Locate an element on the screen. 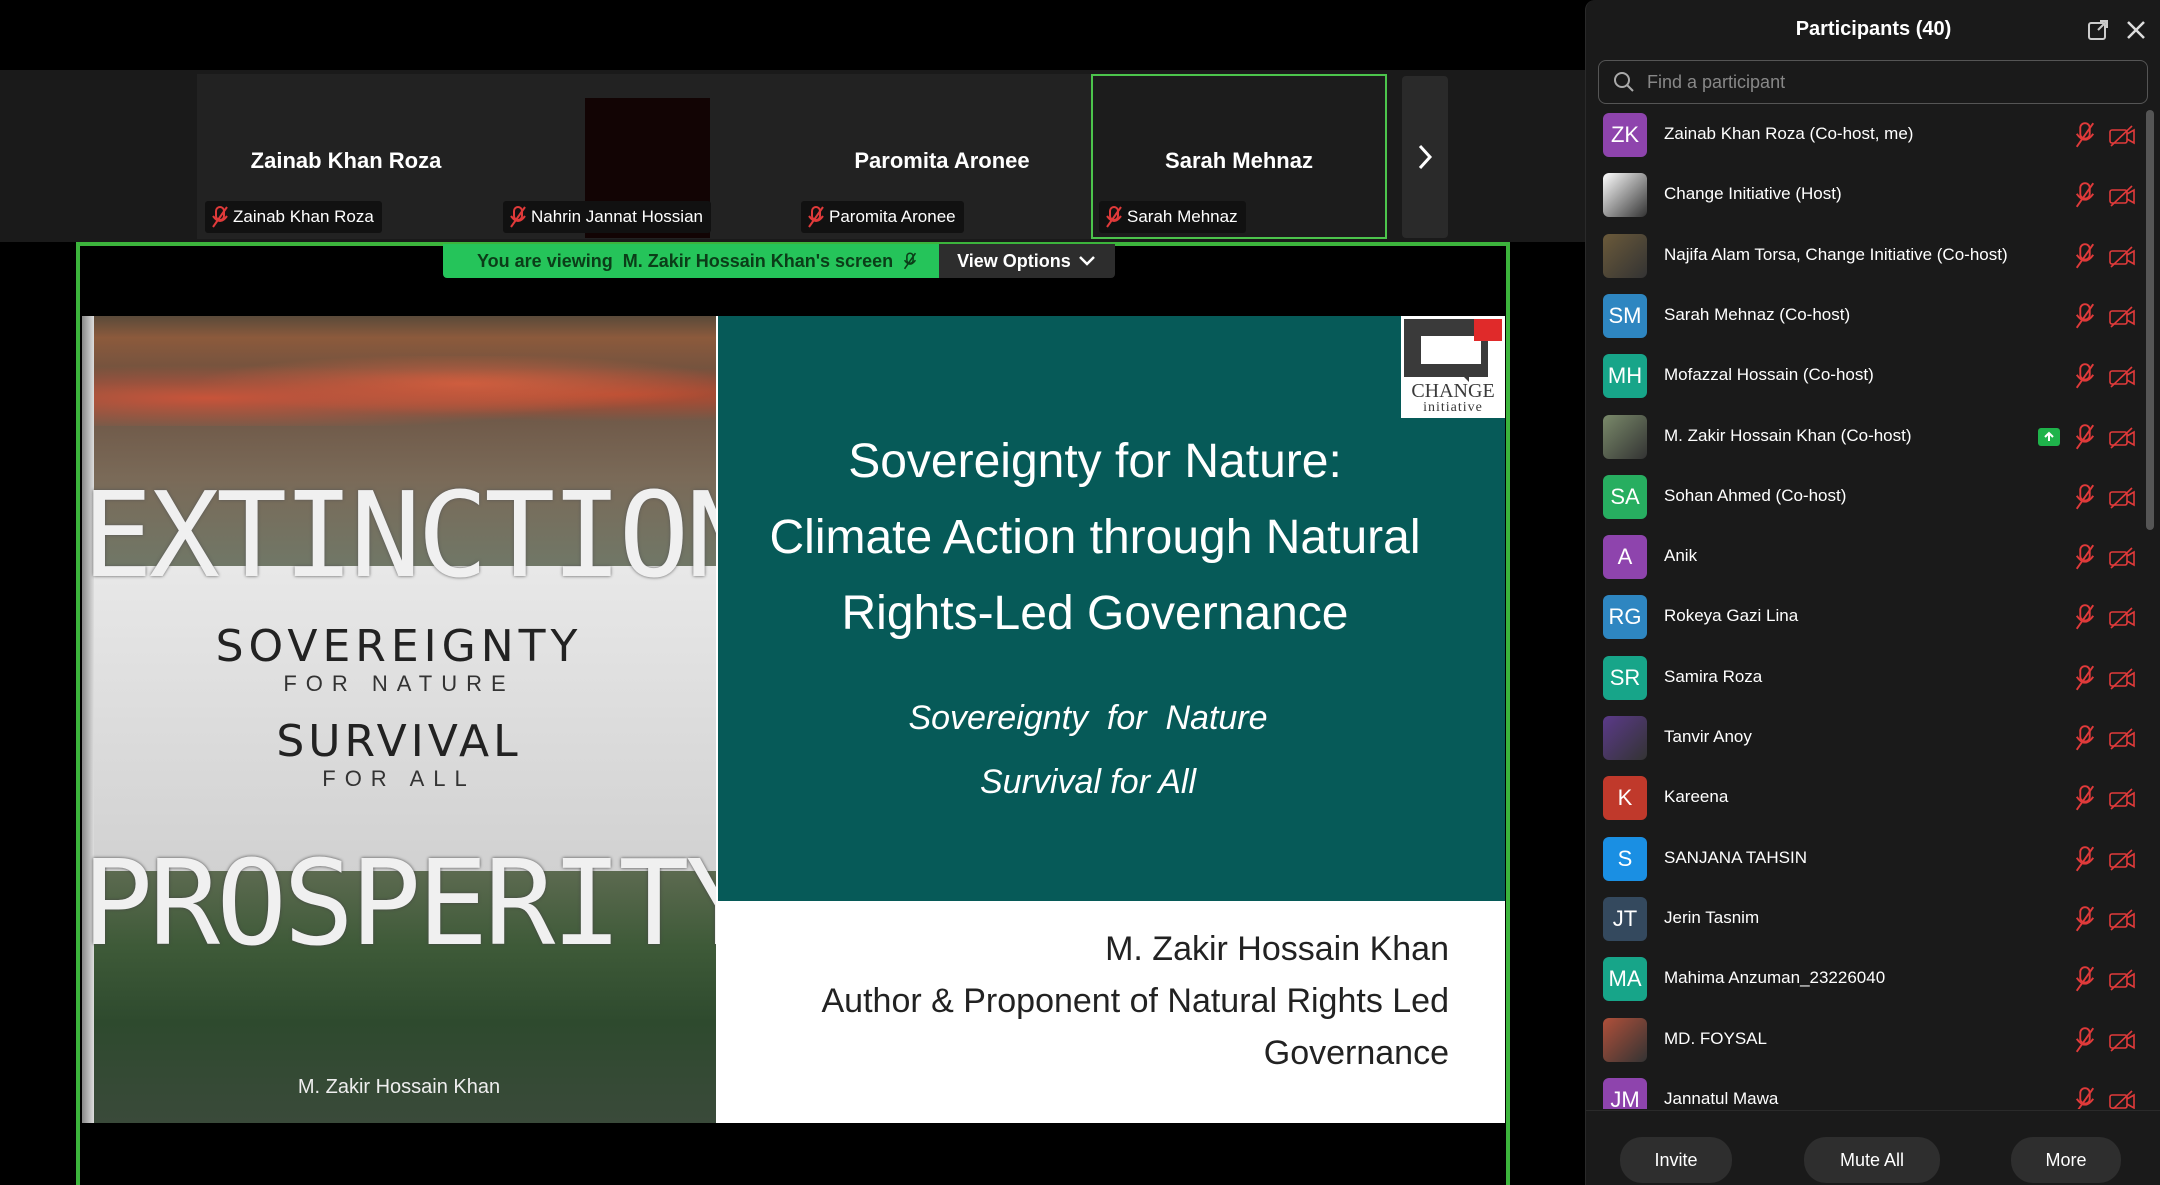 The width and height of the screenshot is (2160, 1185). participant-search is located at coordinates (1873, 82).